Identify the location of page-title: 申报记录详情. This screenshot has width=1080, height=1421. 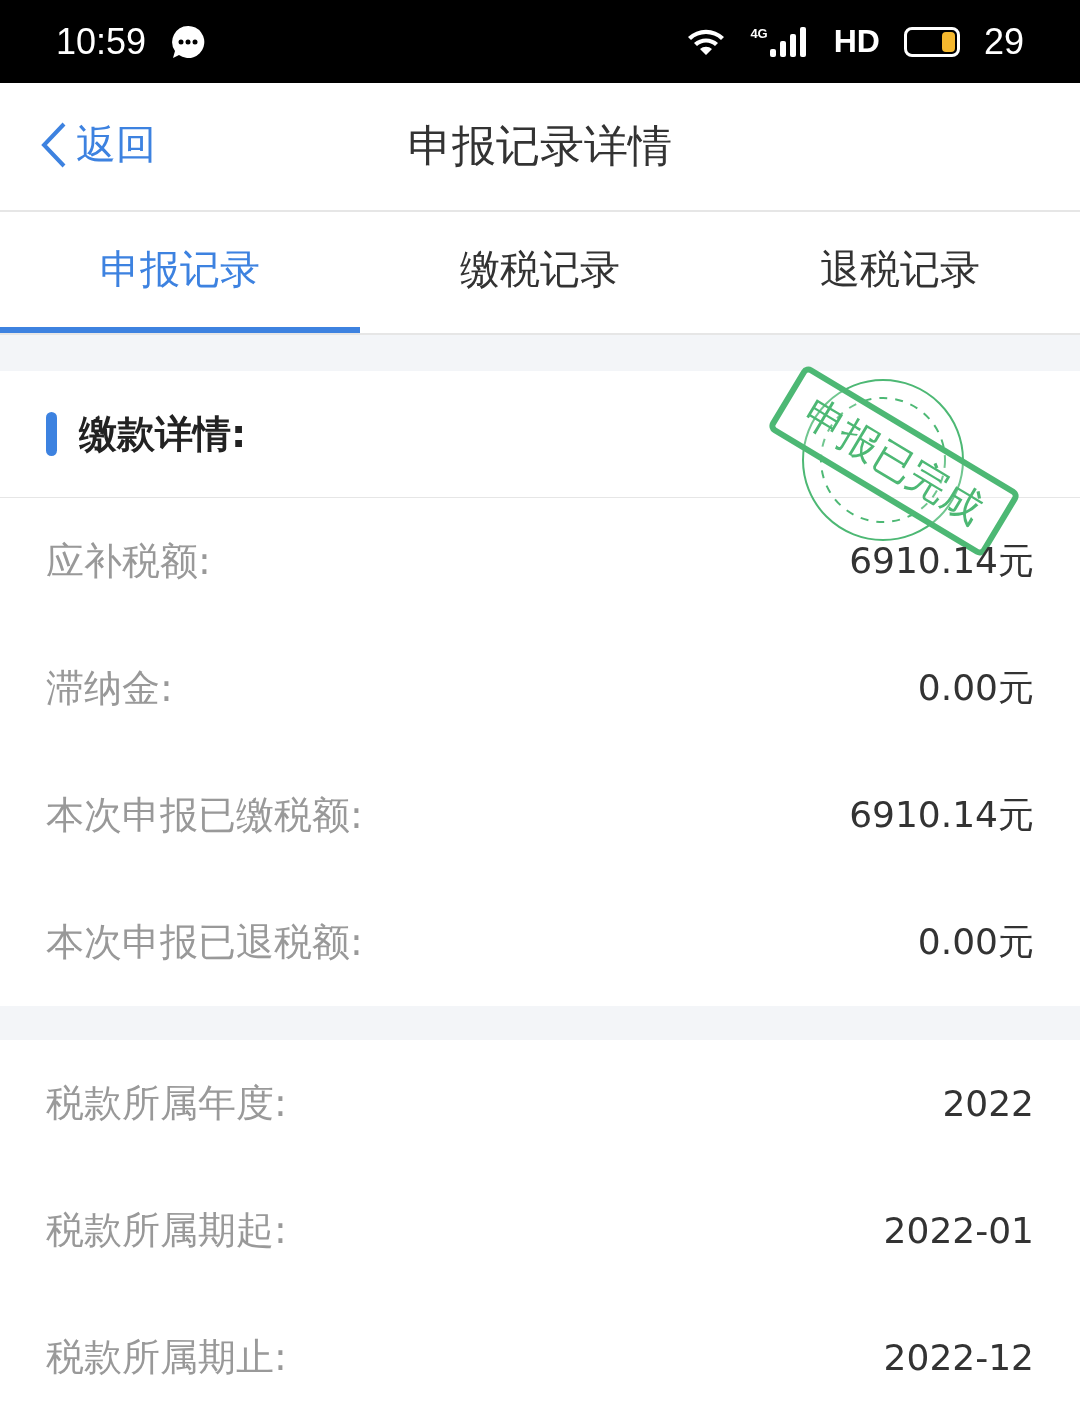
(540, 146).